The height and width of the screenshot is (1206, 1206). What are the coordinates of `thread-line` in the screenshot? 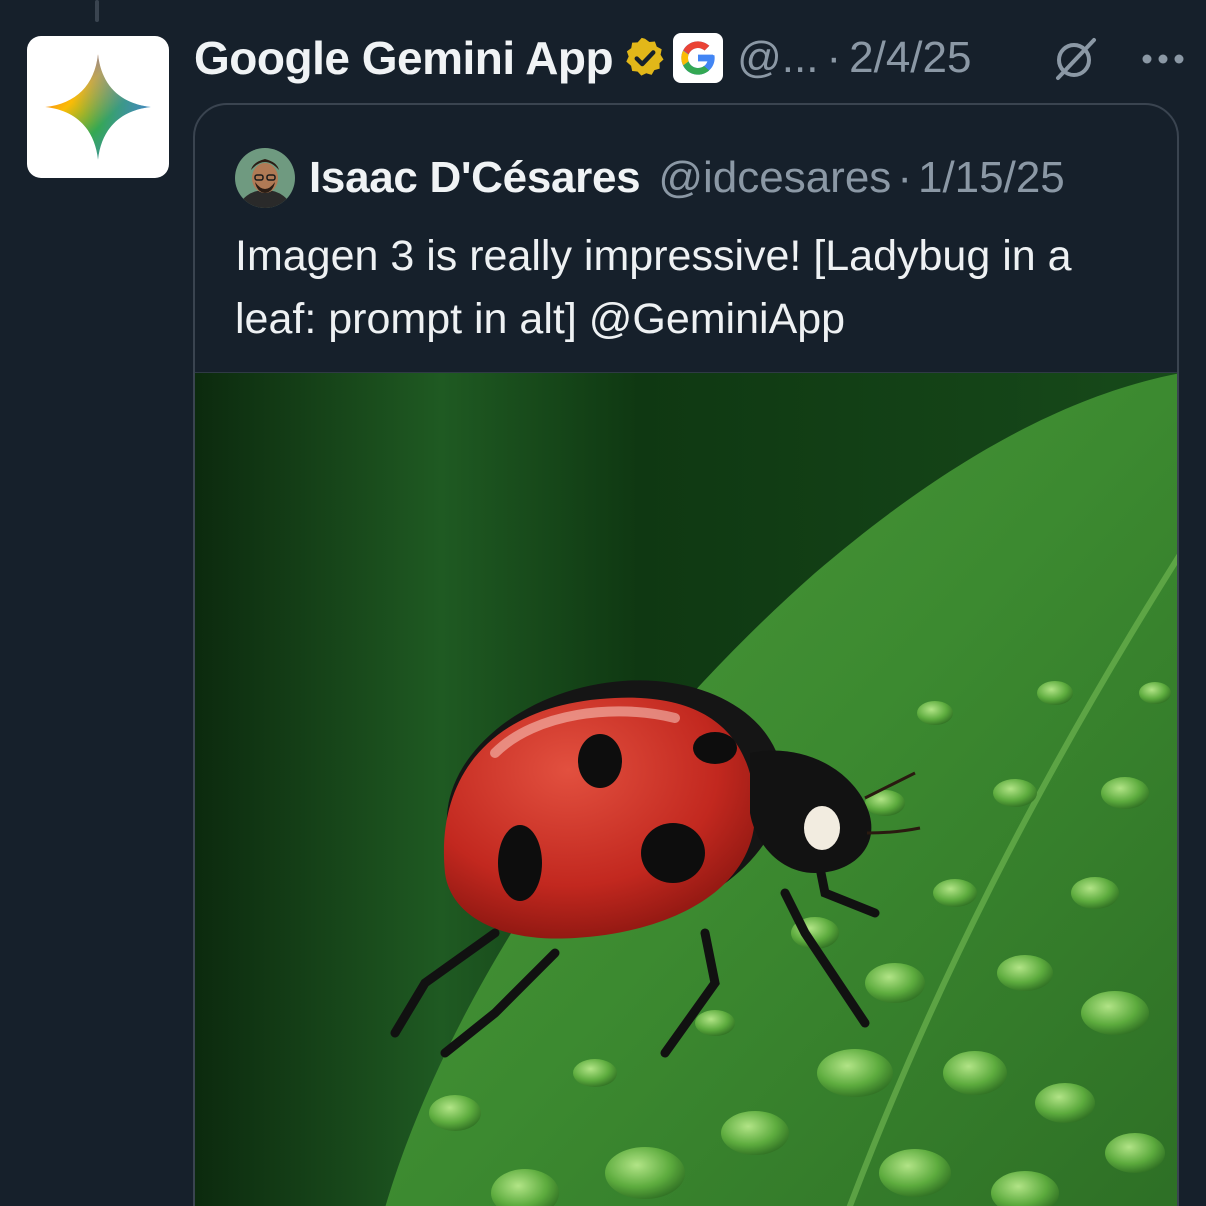 It's located at (97, 11).